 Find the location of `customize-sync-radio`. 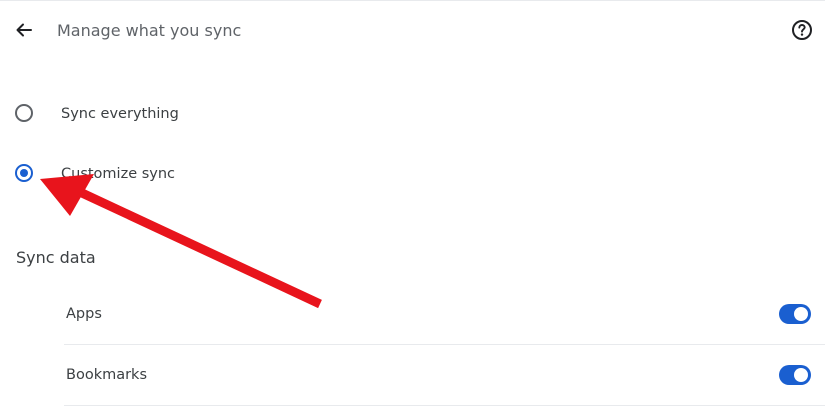

customize-sync-radio is located at coordinates (24, 173).